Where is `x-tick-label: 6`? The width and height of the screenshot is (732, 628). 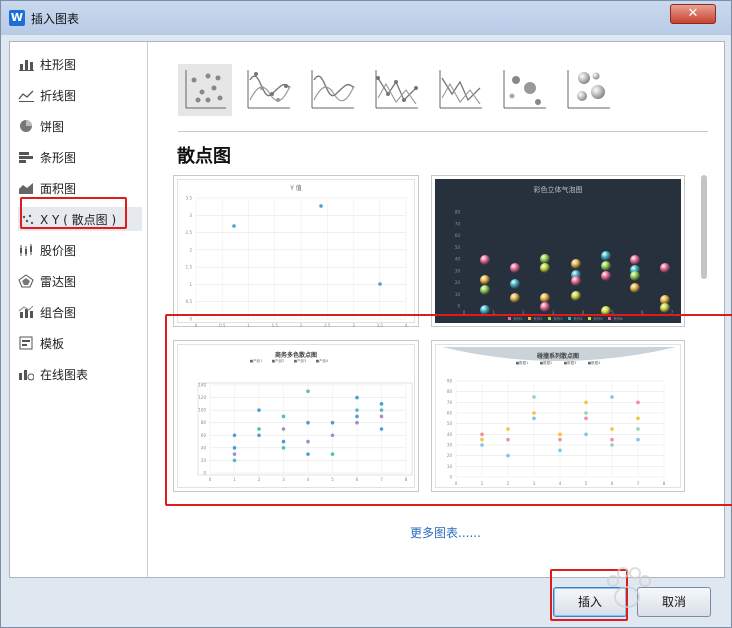
x-tick-label: 6 is located at coordinates (357, 479).